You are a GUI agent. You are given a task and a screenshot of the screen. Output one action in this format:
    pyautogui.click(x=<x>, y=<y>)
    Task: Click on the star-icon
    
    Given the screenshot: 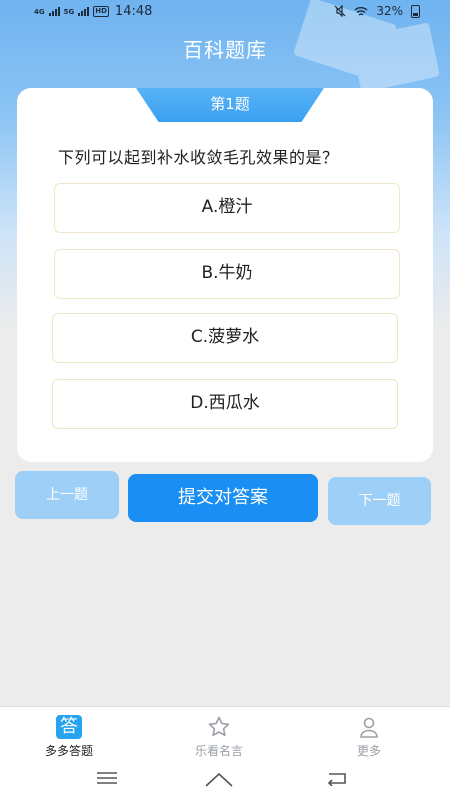 What is the action you would take?
    pyautogui.click(x=219, y=726)
    